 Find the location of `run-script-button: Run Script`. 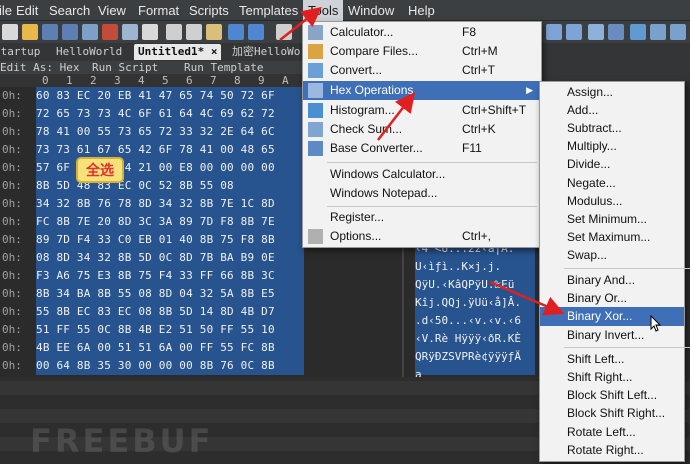

run-script-button: Run Script is located at coordinates (125, 67).